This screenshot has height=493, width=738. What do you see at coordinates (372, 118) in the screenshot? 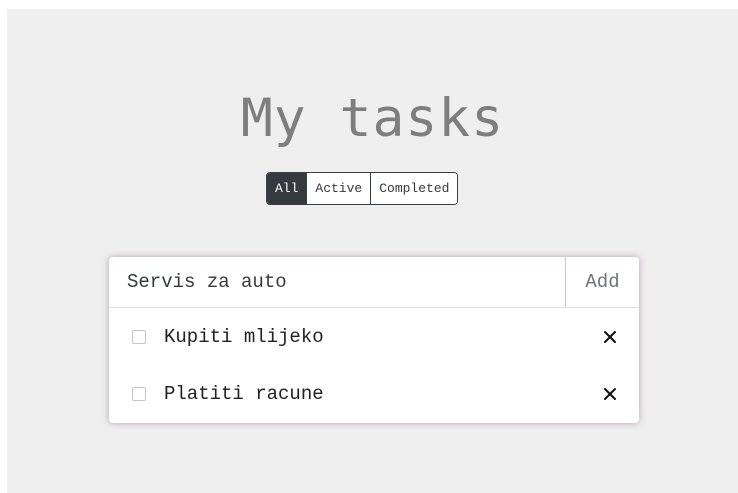
I see `page-title: My tasks` at bounding box center [372, 118].